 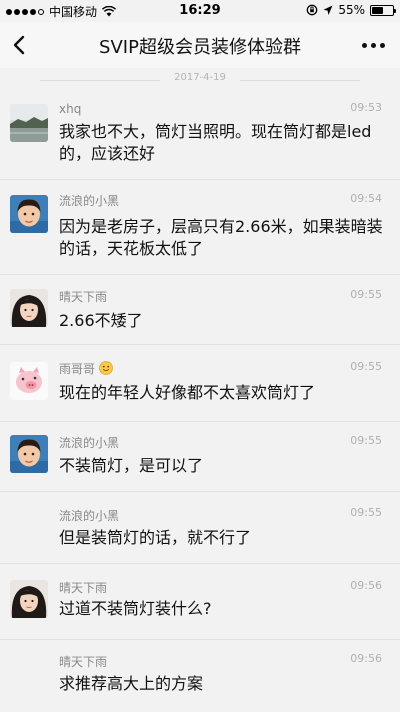 What do you see at coordinates (135, 608) in the screenshot?
I see `message-text: 过道不装筒灯装什么?` at bounding box center [135, 608].